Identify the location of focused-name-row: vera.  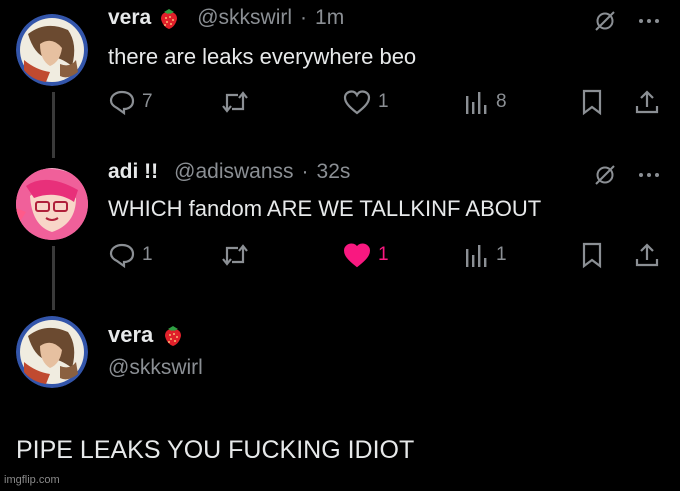
(146, 335).